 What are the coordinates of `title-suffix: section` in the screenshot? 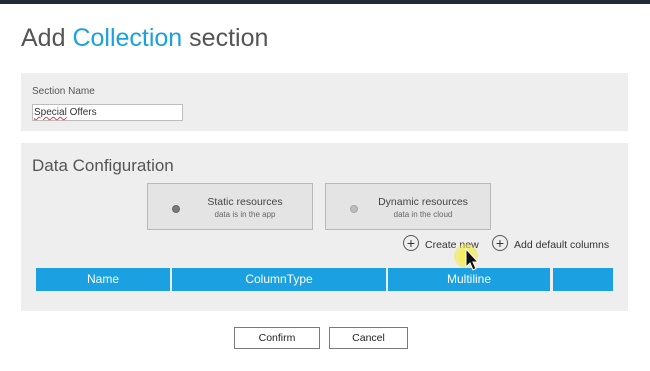 It's located at (225, 38).